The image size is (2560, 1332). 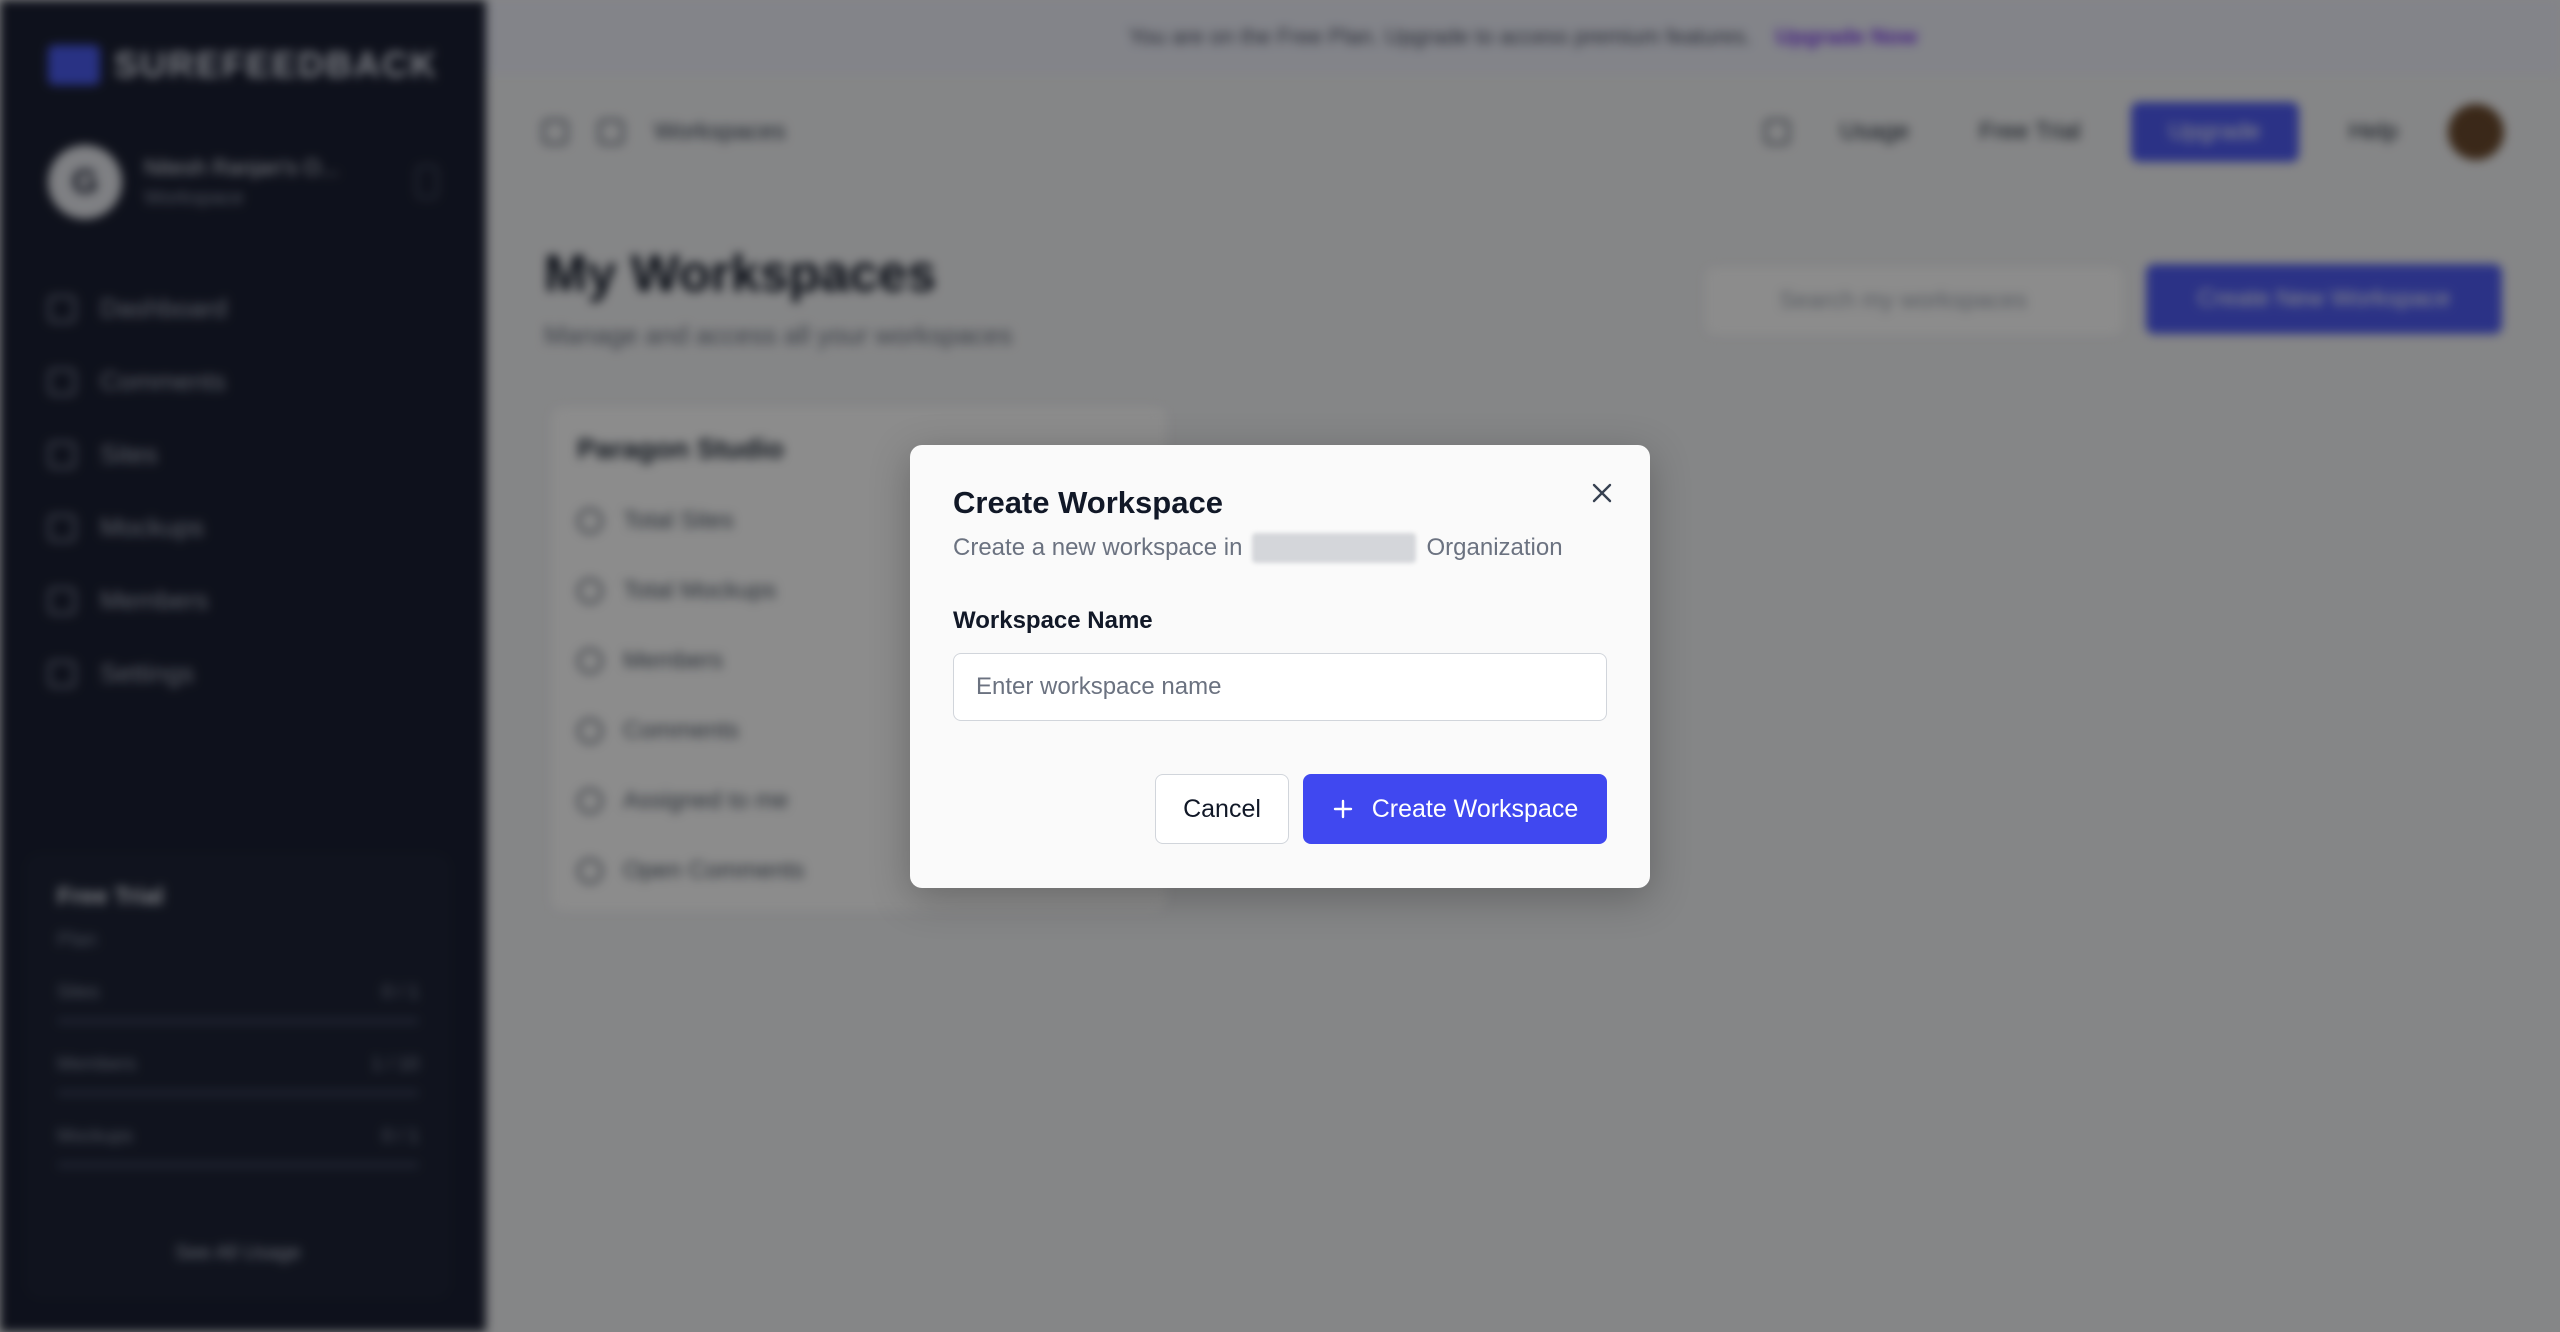 I want to click on redacted-organization-name, so click(x=1334, y=548).